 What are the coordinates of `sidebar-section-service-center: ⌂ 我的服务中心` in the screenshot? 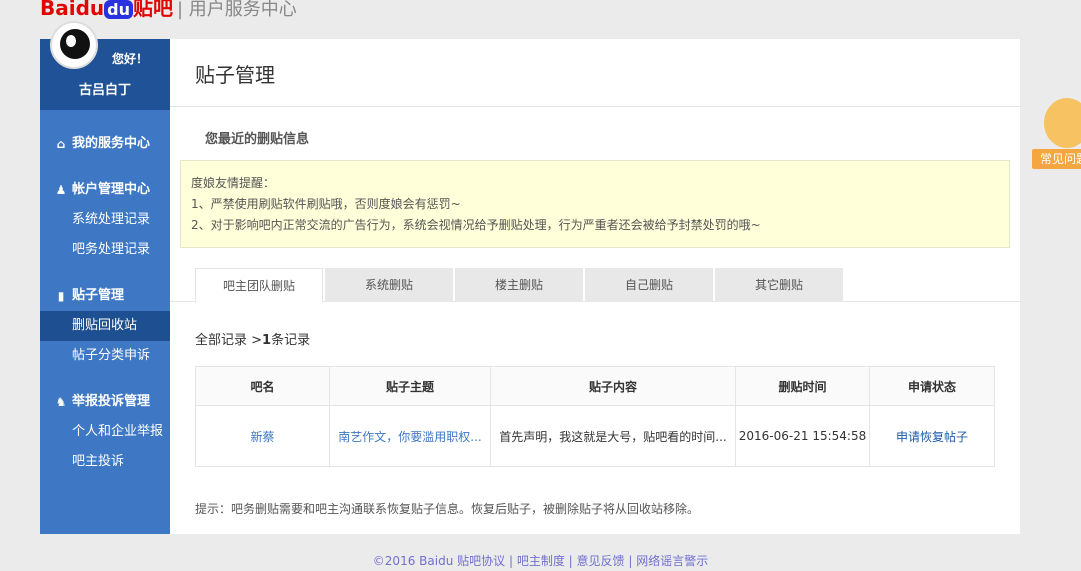 It's located at (105, 144).